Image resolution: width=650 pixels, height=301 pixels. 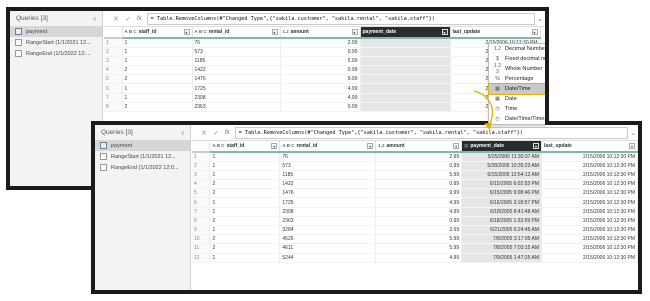 I want to click on cell-rental-id: 76, so click(x=236, y=43).